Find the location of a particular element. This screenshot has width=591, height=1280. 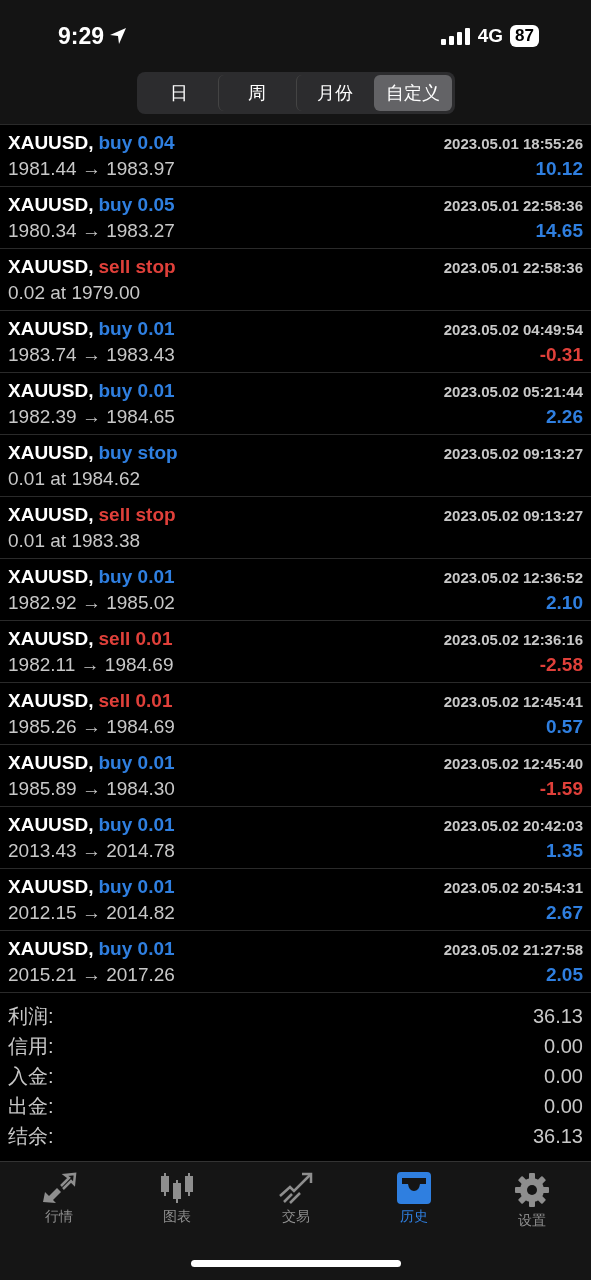

summary-label: 出金: is located at coordinates (31, 1106).